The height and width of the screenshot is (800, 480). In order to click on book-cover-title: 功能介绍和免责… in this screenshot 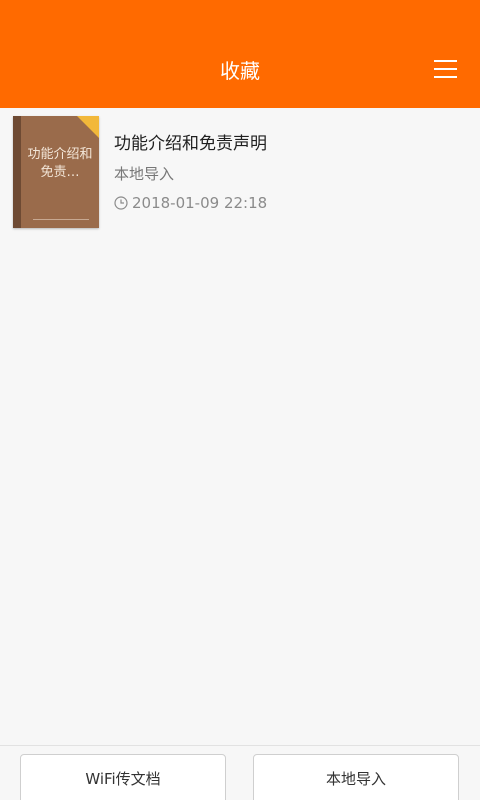, I will do `click(60, 163)`.